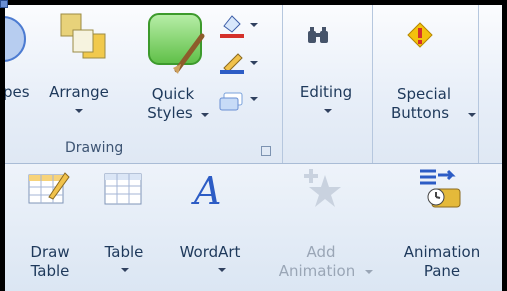  I want to click on fill-color-icon, so click(232, 26).